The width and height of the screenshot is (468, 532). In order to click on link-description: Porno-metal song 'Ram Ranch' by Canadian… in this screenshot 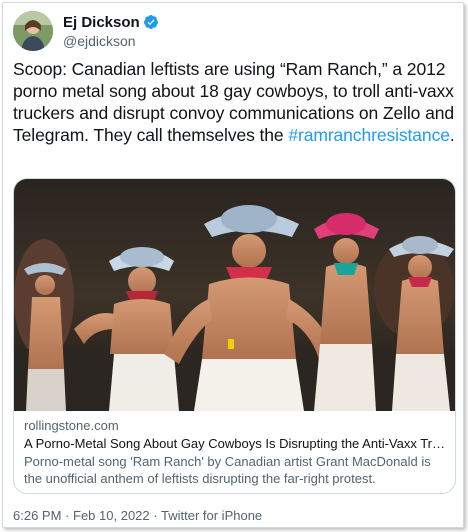, I will do `click(227, 470)`.